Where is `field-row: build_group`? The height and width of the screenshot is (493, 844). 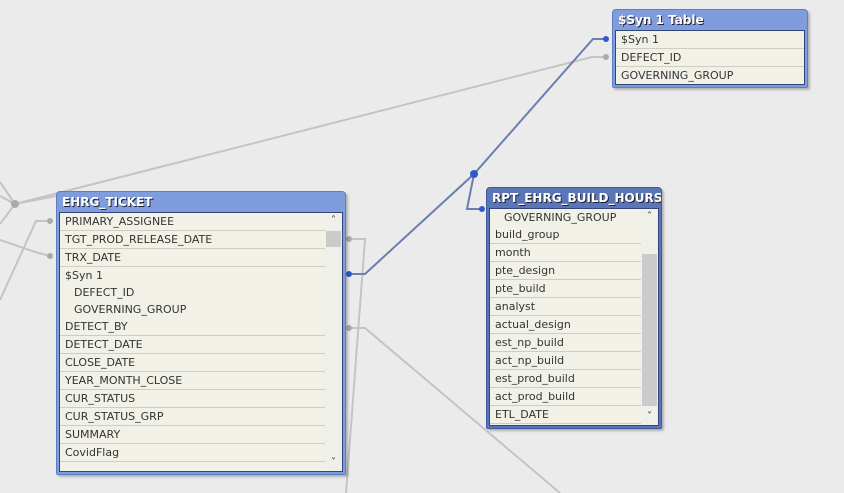
field-row: build_group is located at coordinates (565, 235).